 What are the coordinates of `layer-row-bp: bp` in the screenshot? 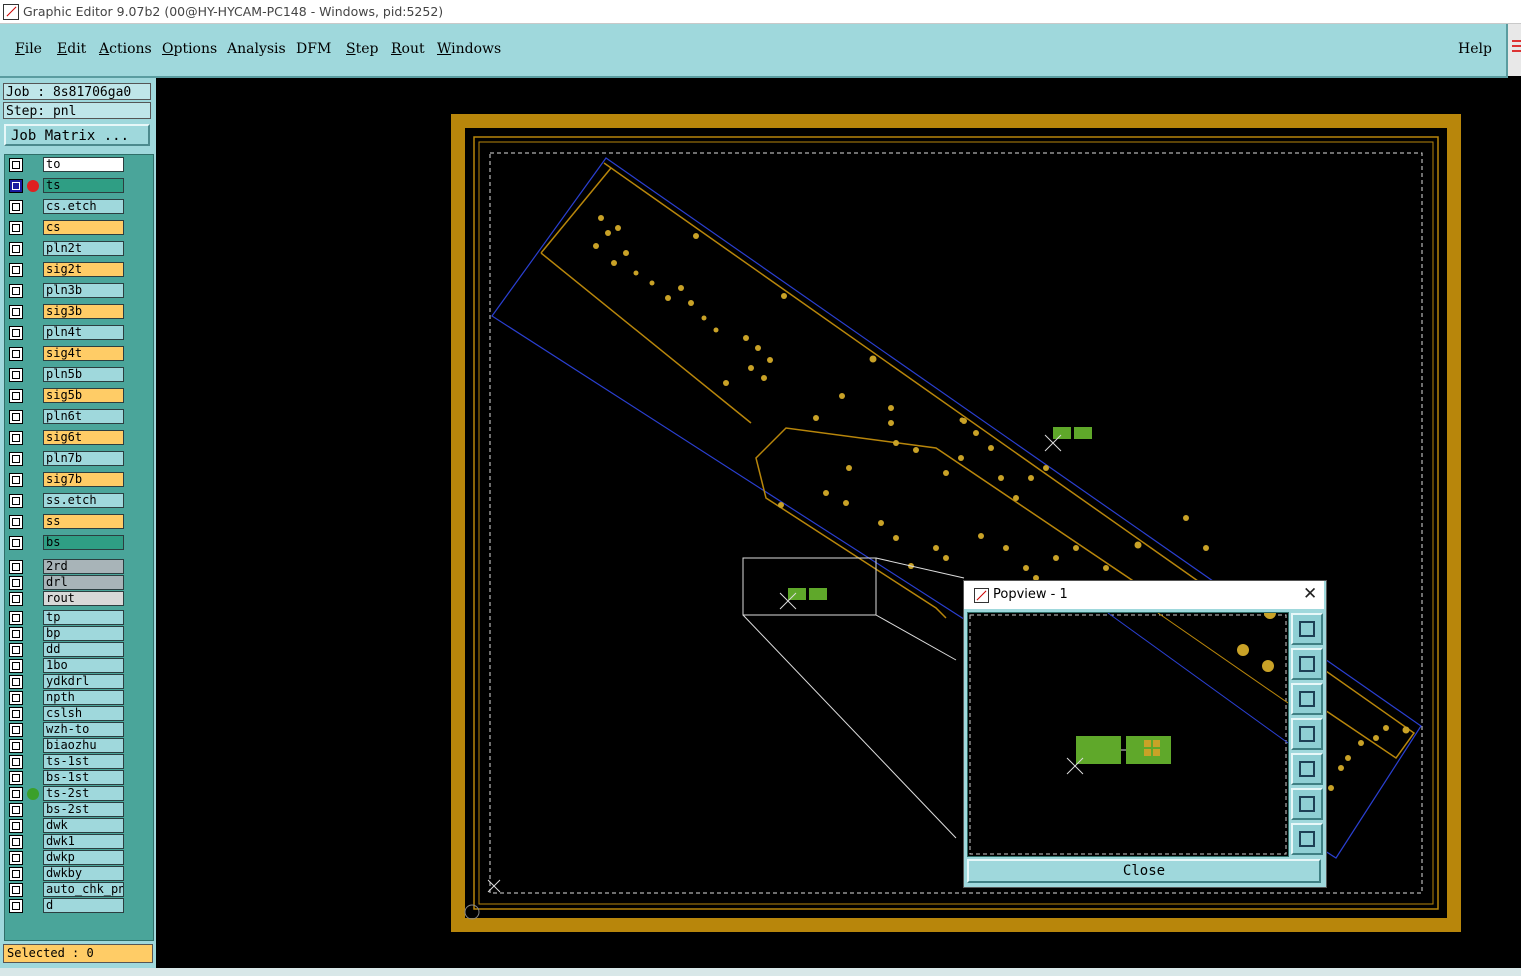 It's located at (79, 634).